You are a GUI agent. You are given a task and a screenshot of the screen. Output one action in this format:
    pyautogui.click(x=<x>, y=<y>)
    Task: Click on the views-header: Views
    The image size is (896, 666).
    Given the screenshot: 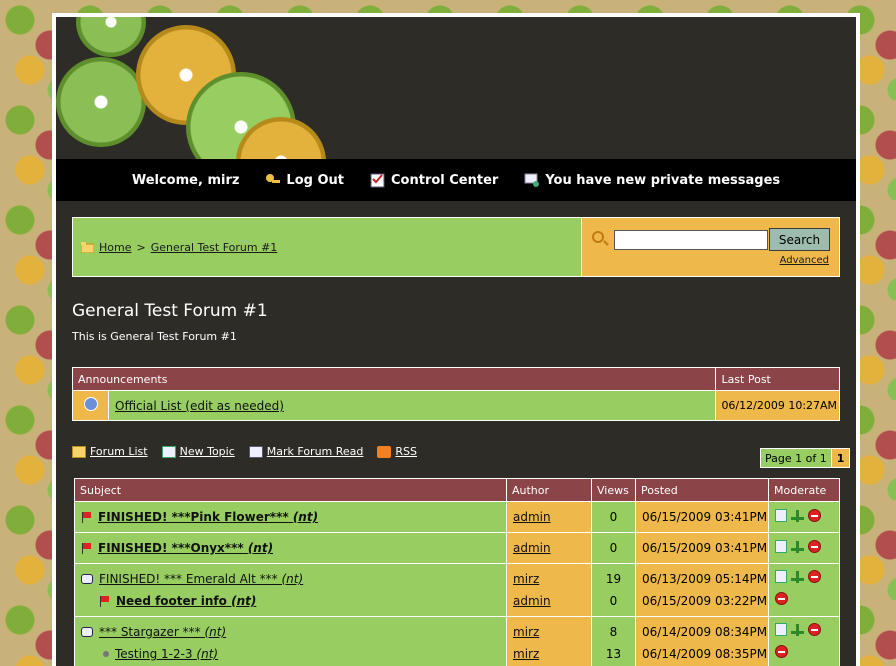 What is the action you would take?
    pyautogui.click(x=613, y=490)
    